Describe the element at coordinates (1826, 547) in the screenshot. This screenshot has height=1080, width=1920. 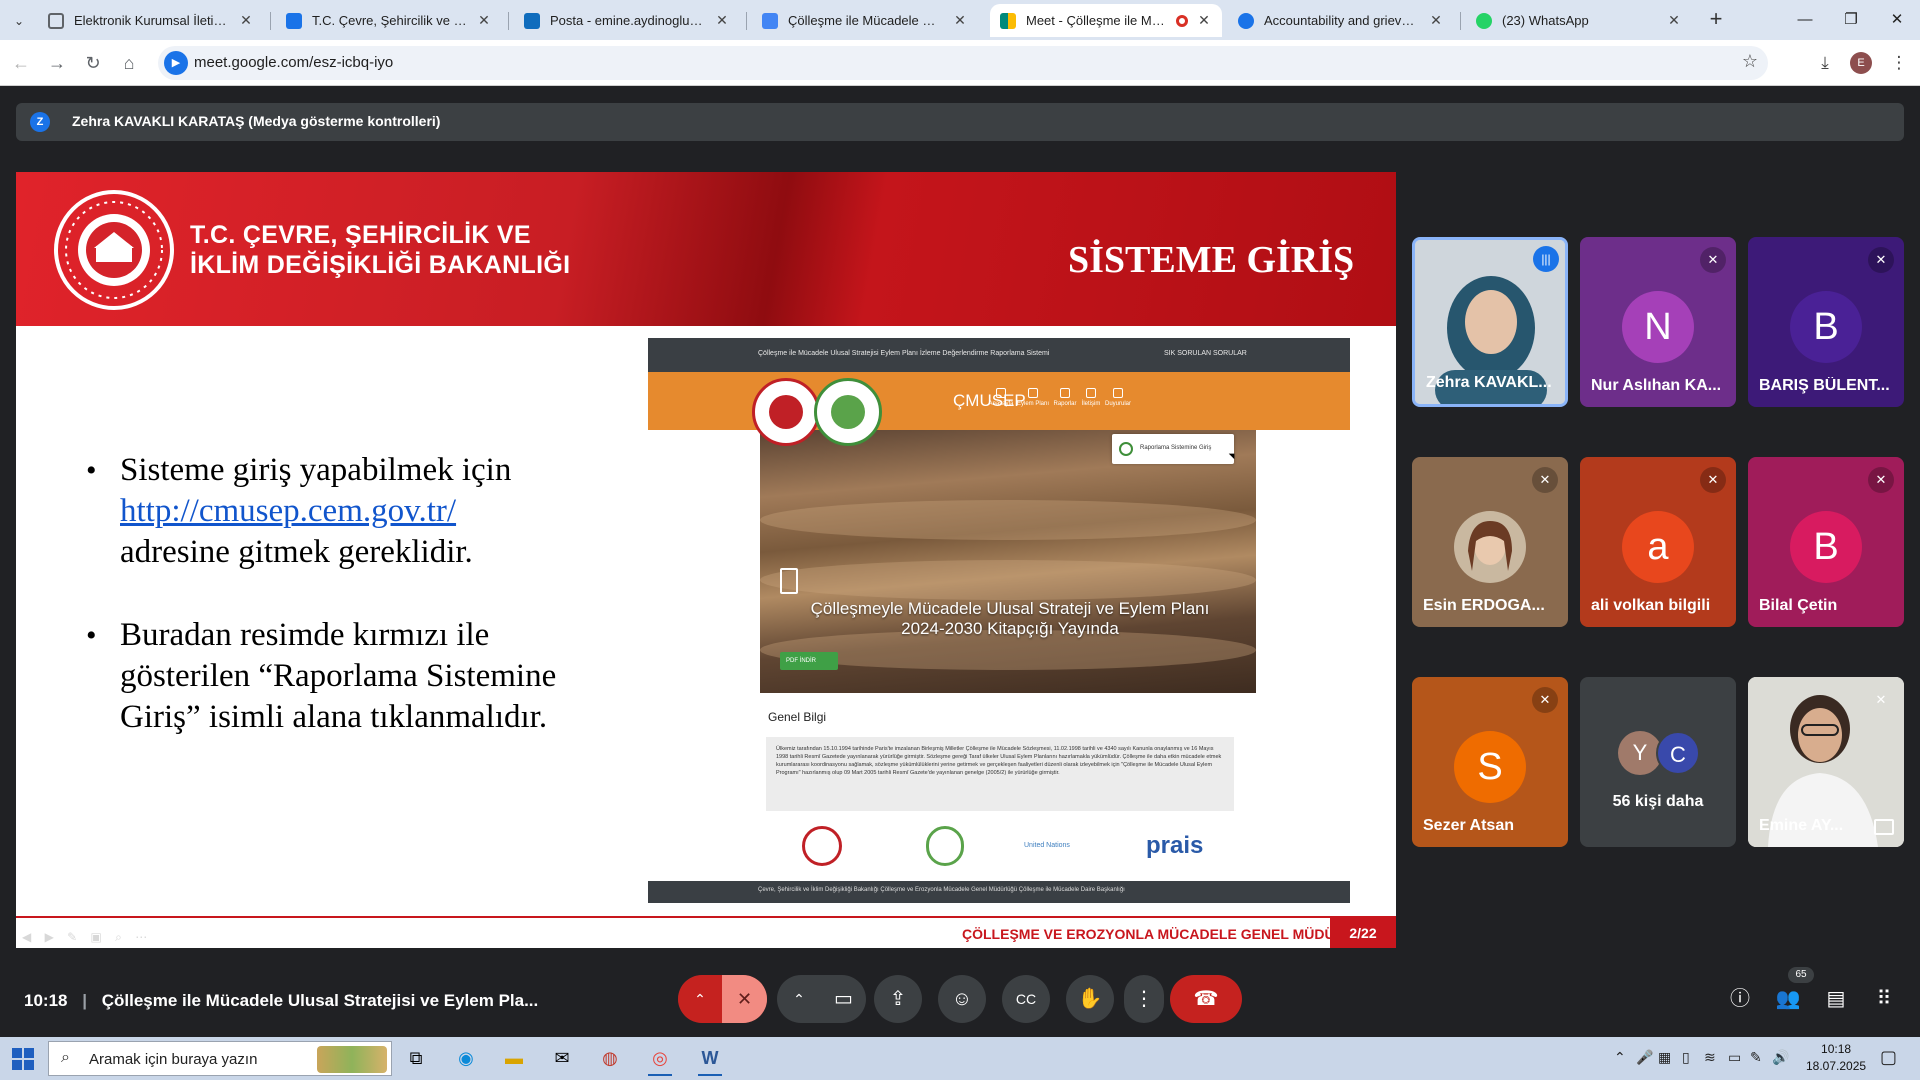
I see `avatar: B` at that location.